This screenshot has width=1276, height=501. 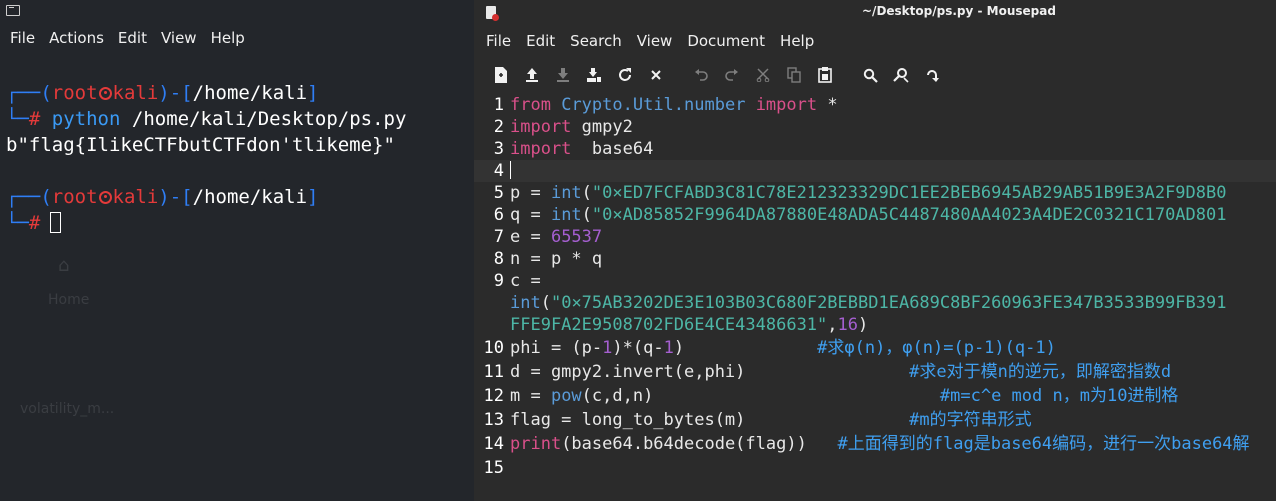 I want to click on code-text: phi = (p-, so click(x=556, y=348).